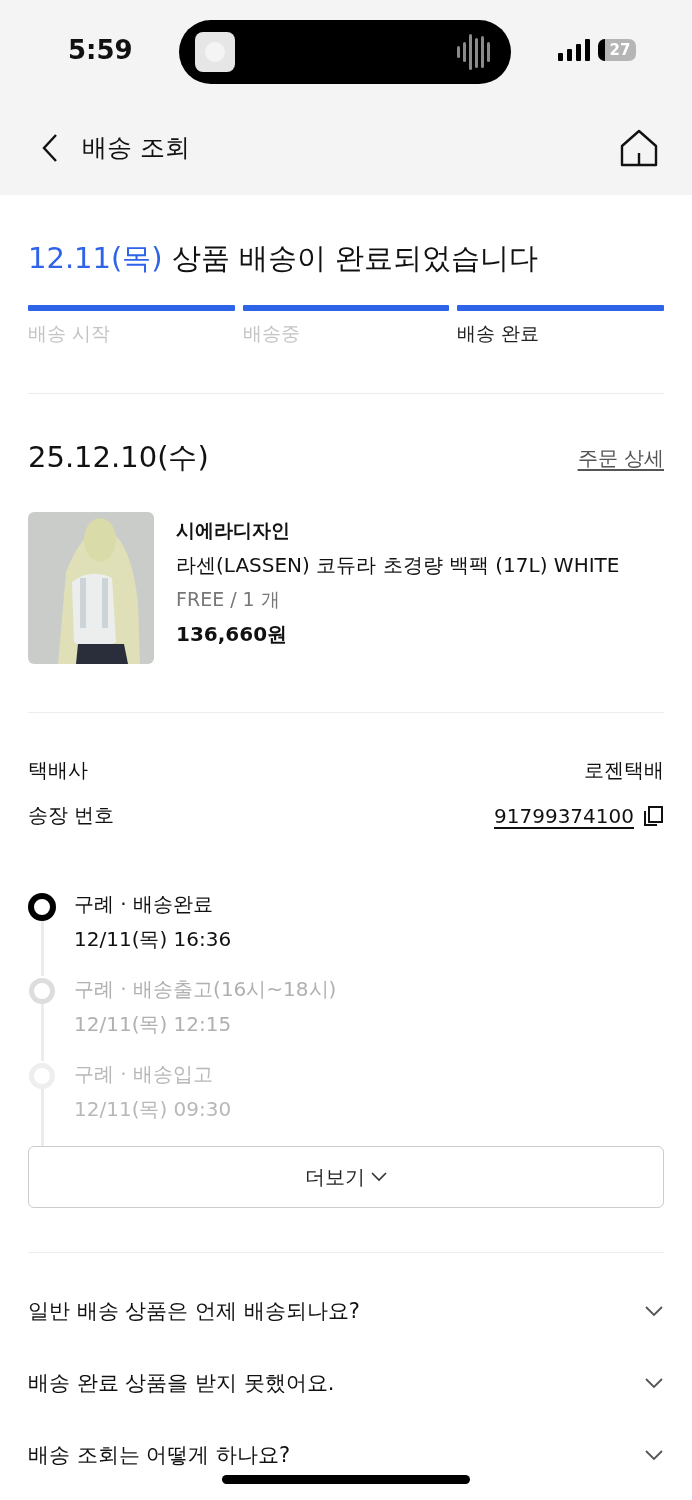 Image resolution: width=692 pixels, height=1500 pixels. I want to click on step-label: 배송 완료, so click(499, 333).